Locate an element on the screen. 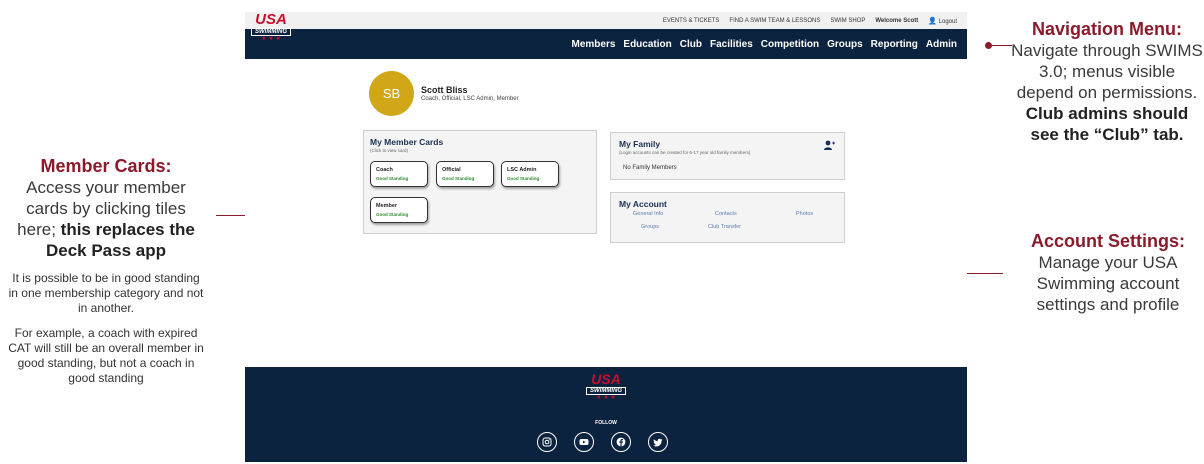  instagram-icon is located at coordinates (547, 442).